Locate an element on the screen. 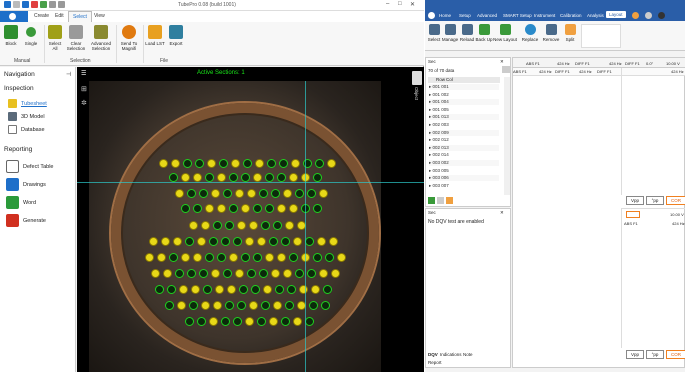 This screenshot has width=685, height=372. new-layout-button: New Layout is located at coordinates (505, 33).